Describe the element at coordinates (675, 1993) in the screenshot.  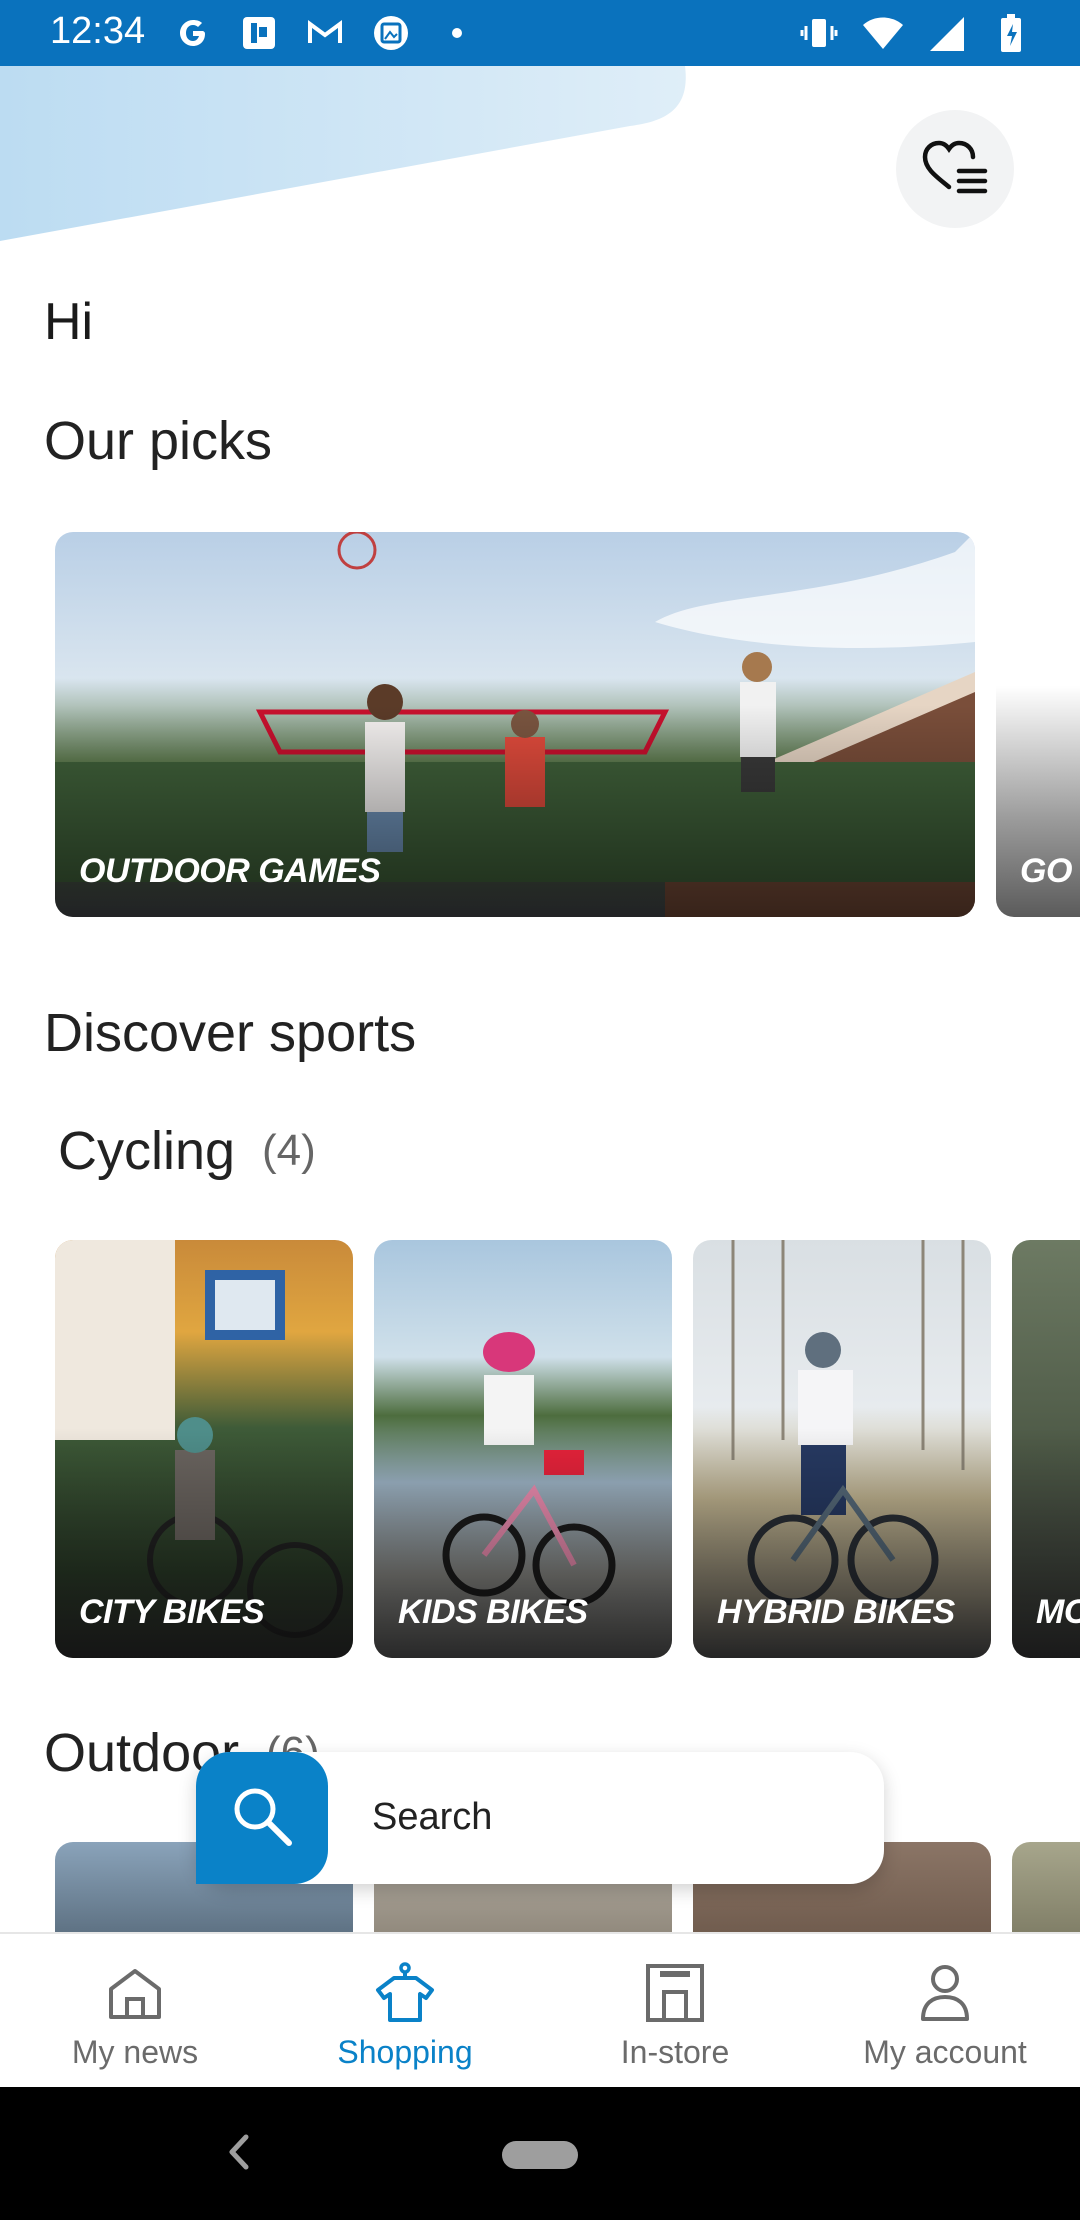
I see `store-icon` at that location.